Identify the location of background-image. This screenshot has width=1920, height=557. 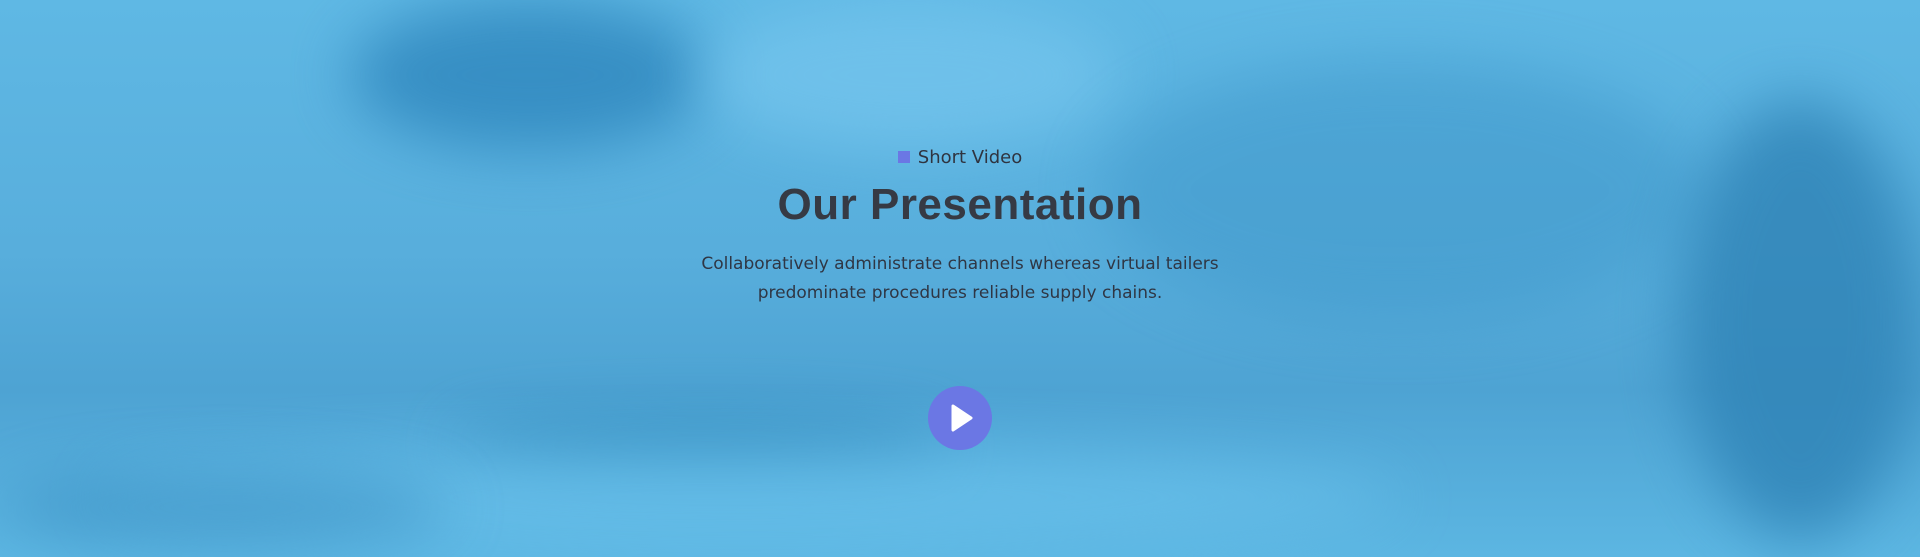
(530, 75).